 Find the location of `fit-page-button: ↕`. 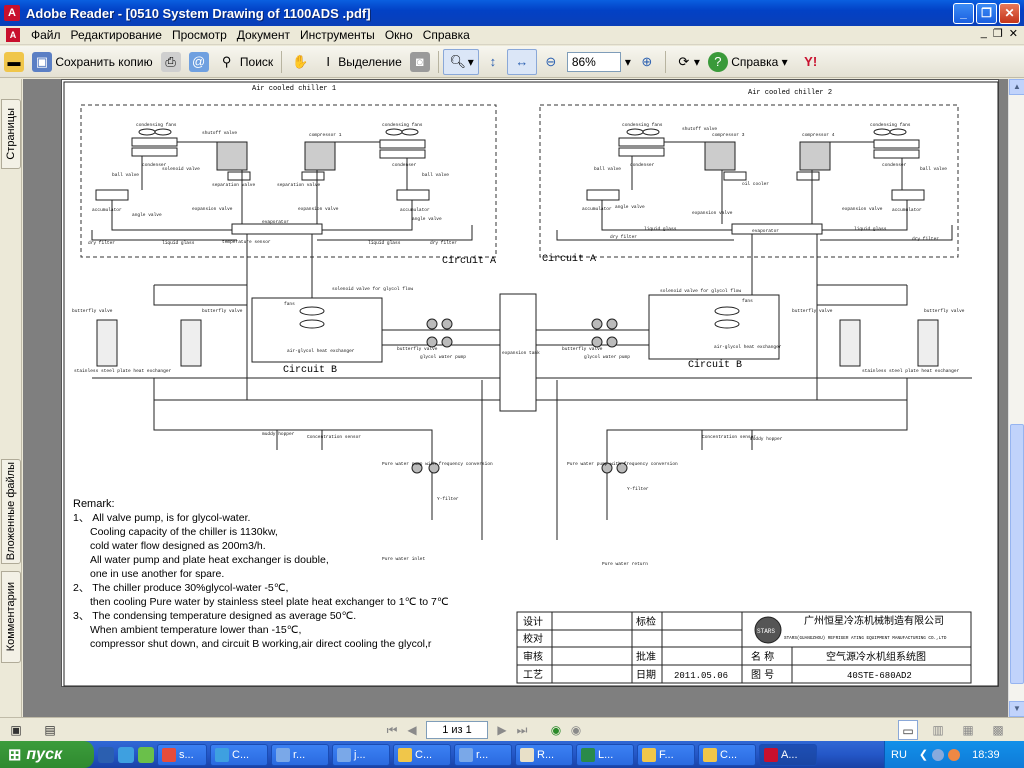

fit-page-button: ↕ is located at coordinates (493, 62).